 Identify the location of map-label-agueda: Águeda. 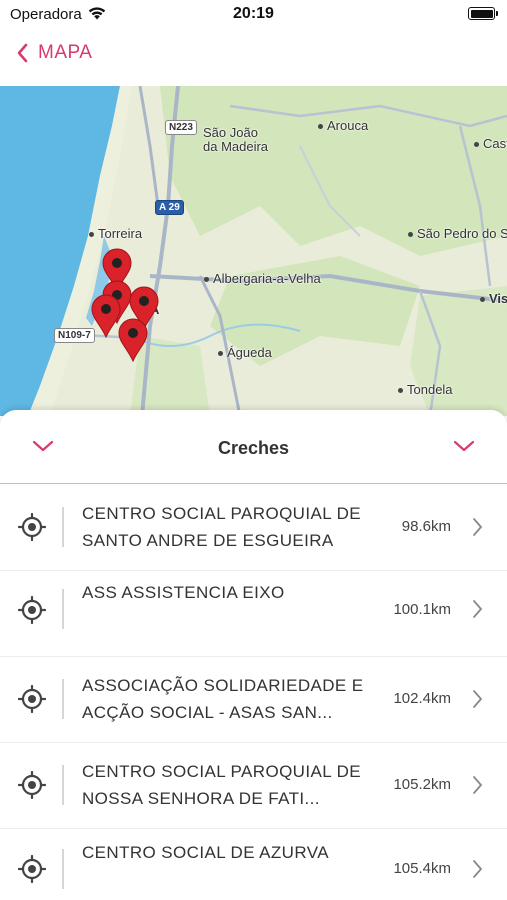
(245, 352).